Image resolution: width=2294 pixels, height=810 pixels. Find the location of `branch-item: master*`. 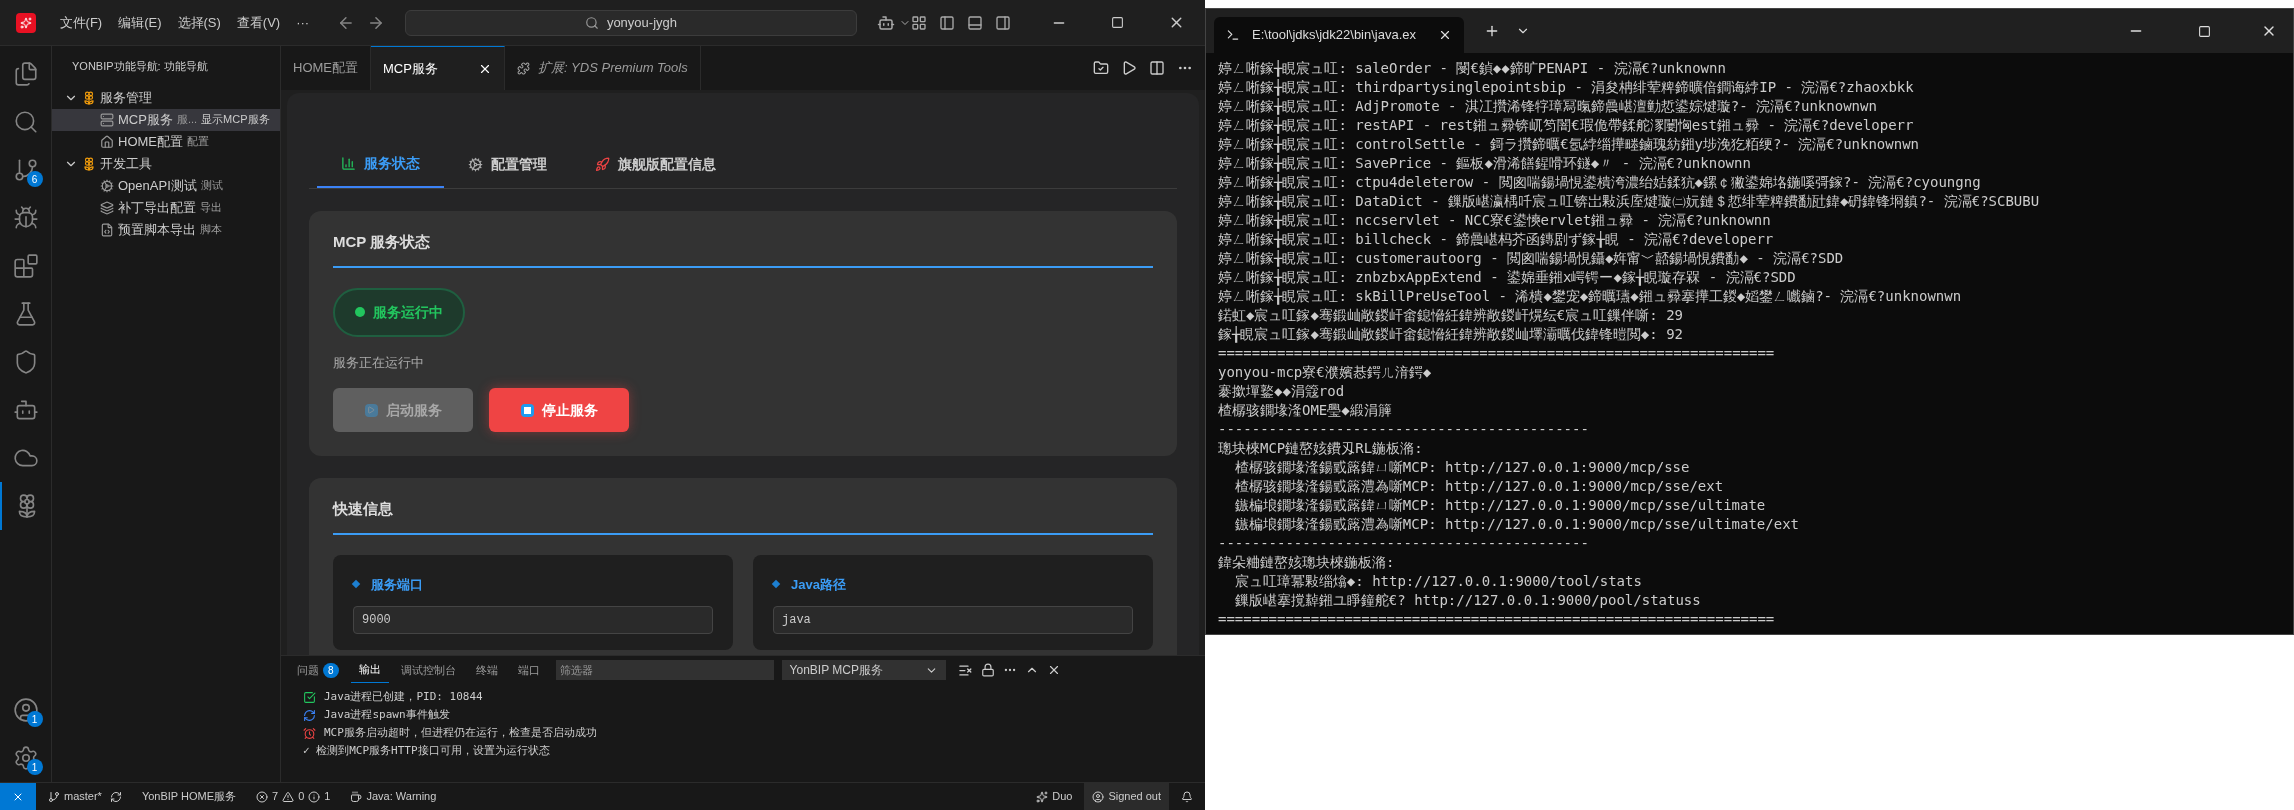

branch-item: master* is located at coordinates (75, 796).